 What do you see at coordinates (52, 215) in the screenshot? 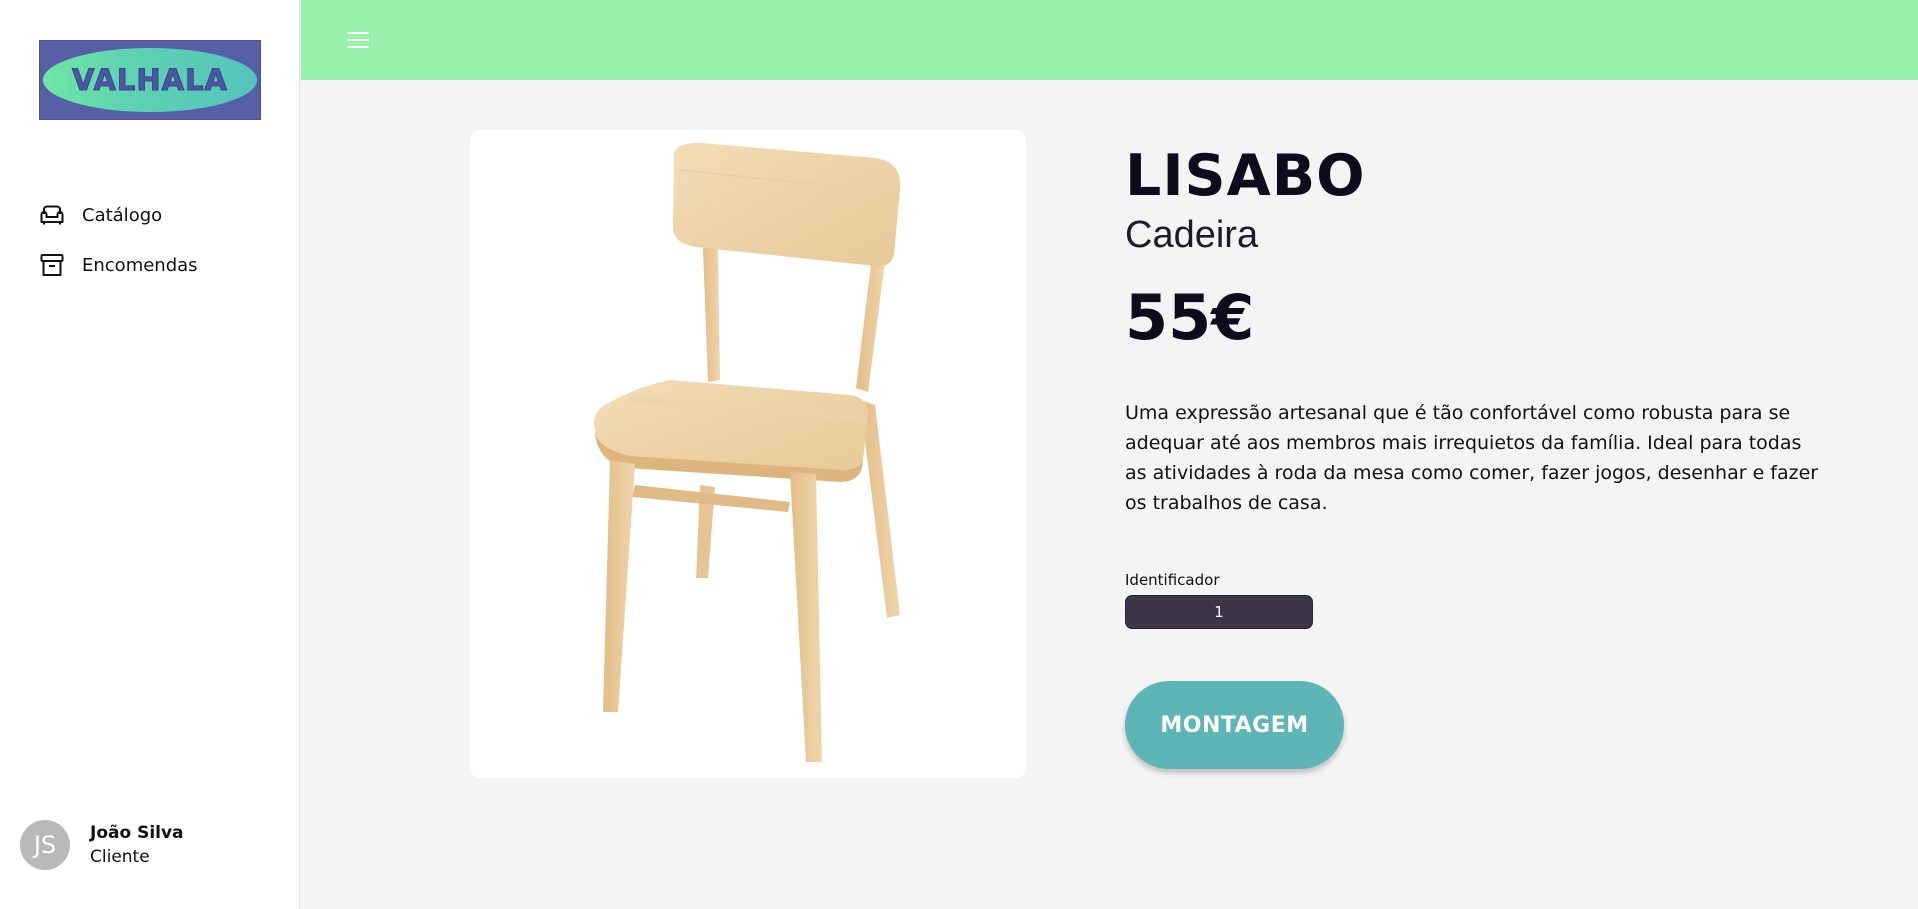
I see `armchair-icon` at bounding box center [52, 215].